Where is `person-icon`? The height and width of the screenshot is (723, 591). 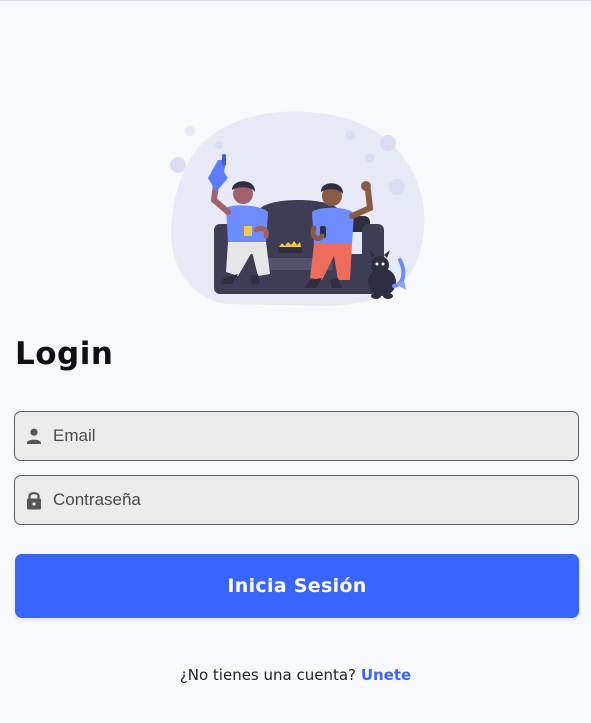
person-icon is located at coordinates (34, 436).